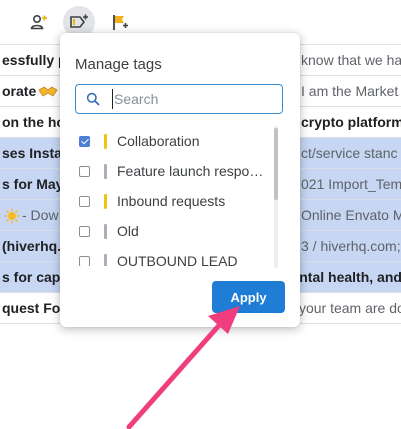  I want to click on tag-label: Old, so click(128, 231).